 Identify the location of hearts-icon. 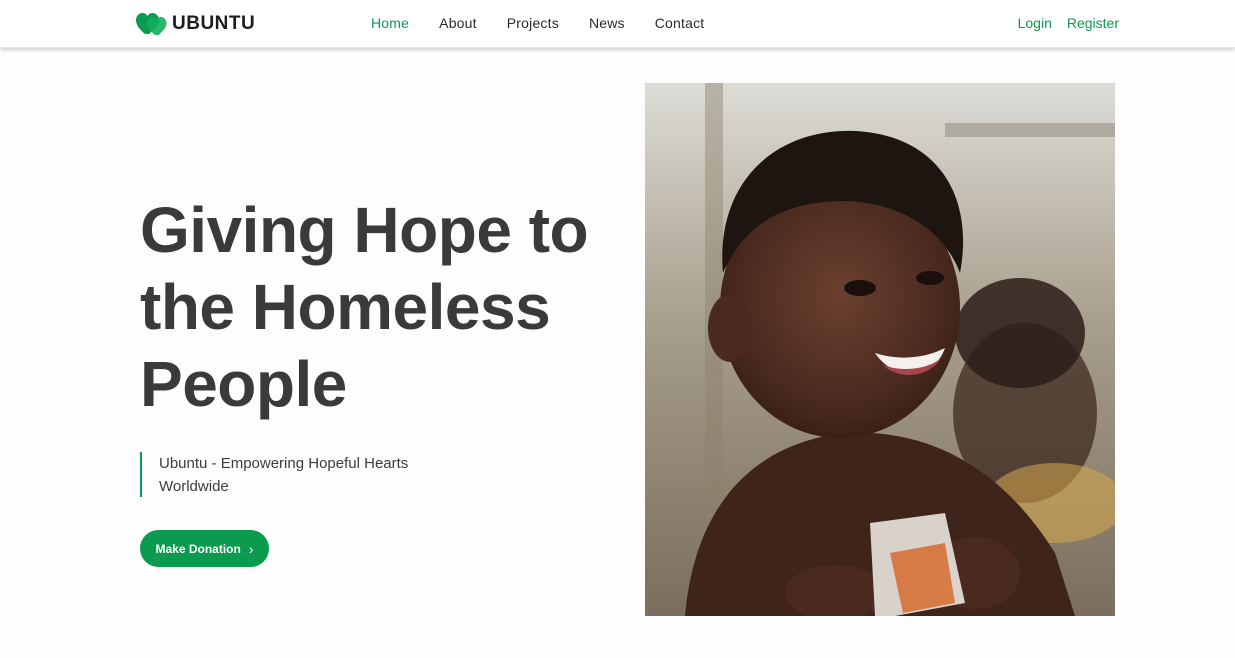
(152, 24).